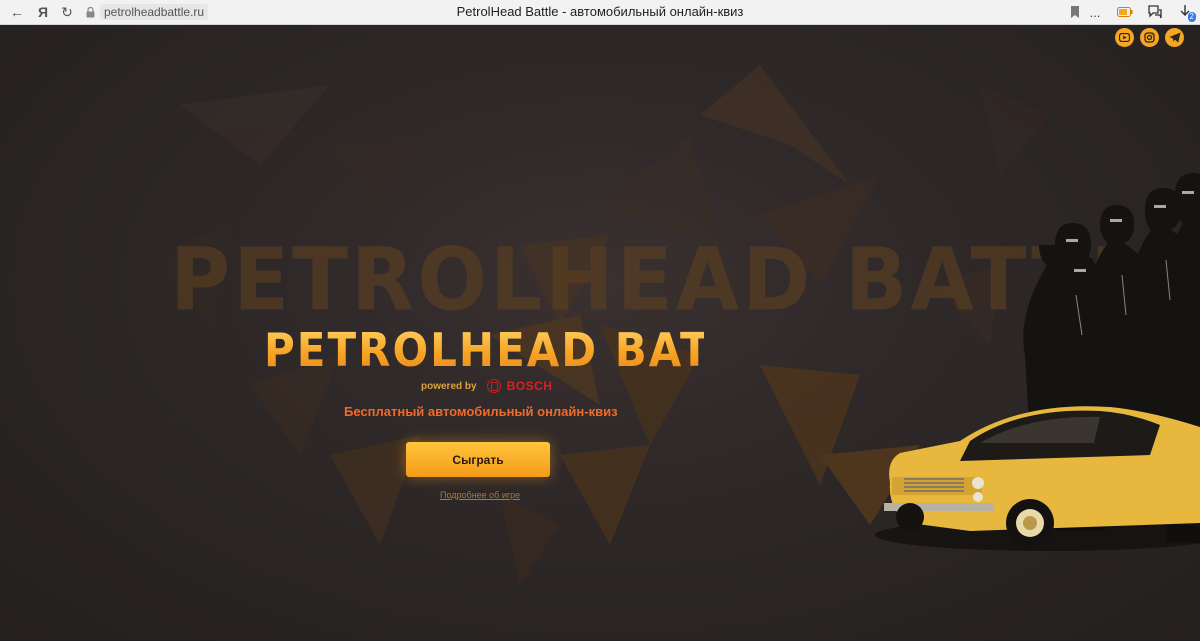  I want to click on sponsor-name: BOSCH, so click(529, 386).